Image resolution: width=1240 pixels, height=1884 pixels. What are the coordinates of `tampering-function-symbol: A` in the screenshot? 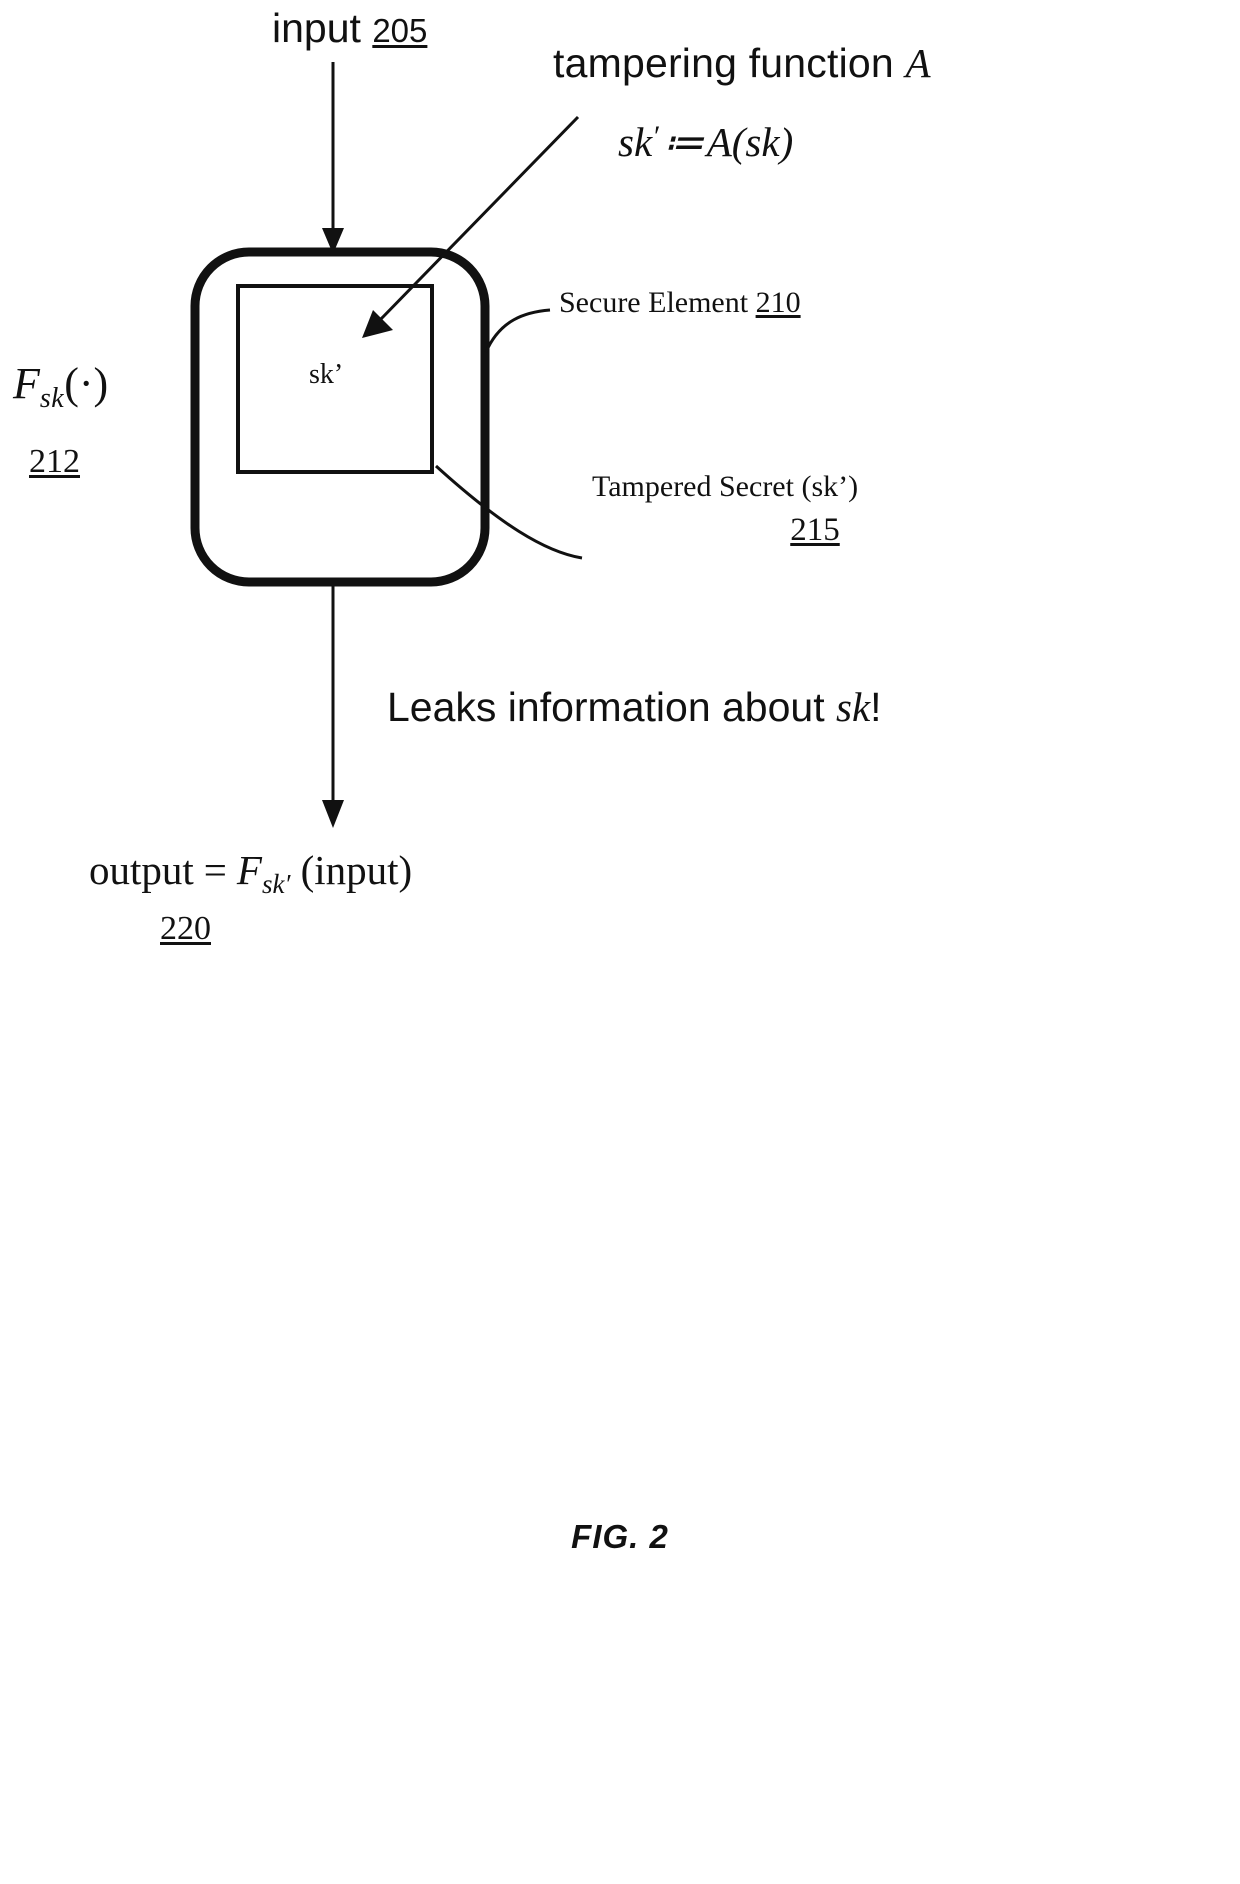 It's located at (918, 63).